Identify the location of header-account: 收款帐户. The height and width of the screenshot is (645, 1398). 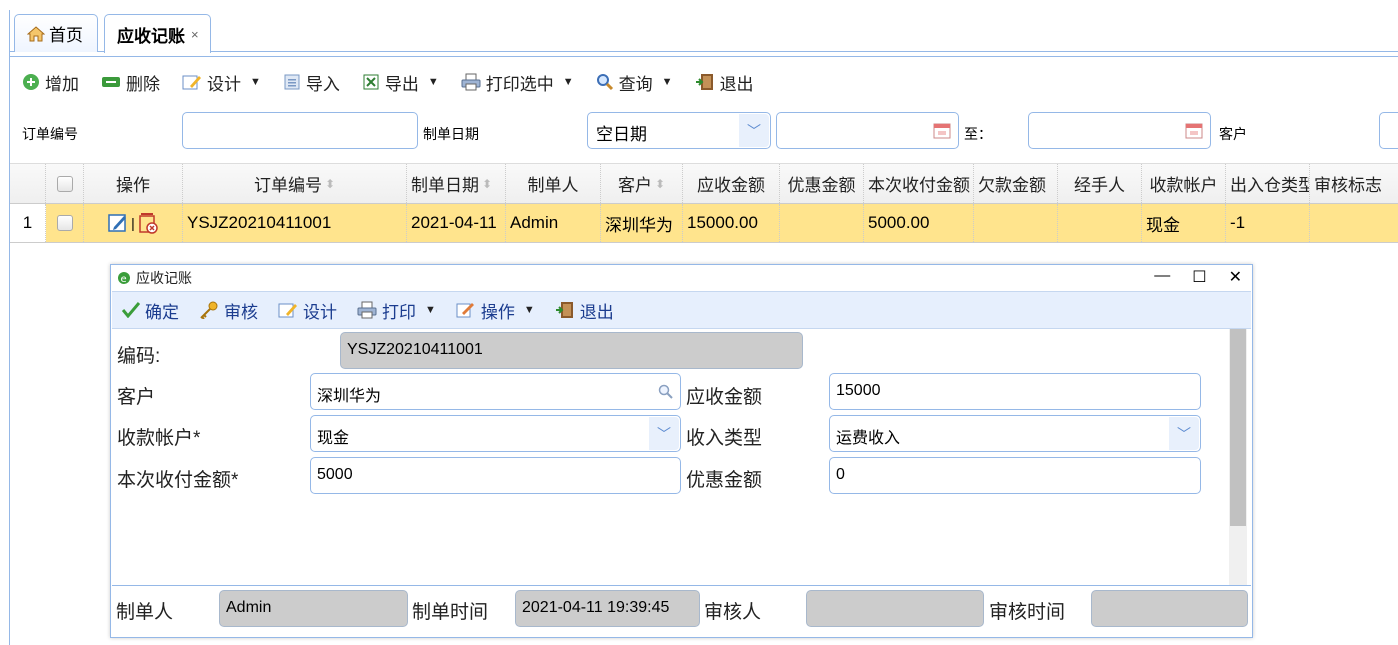
(1184, 183).